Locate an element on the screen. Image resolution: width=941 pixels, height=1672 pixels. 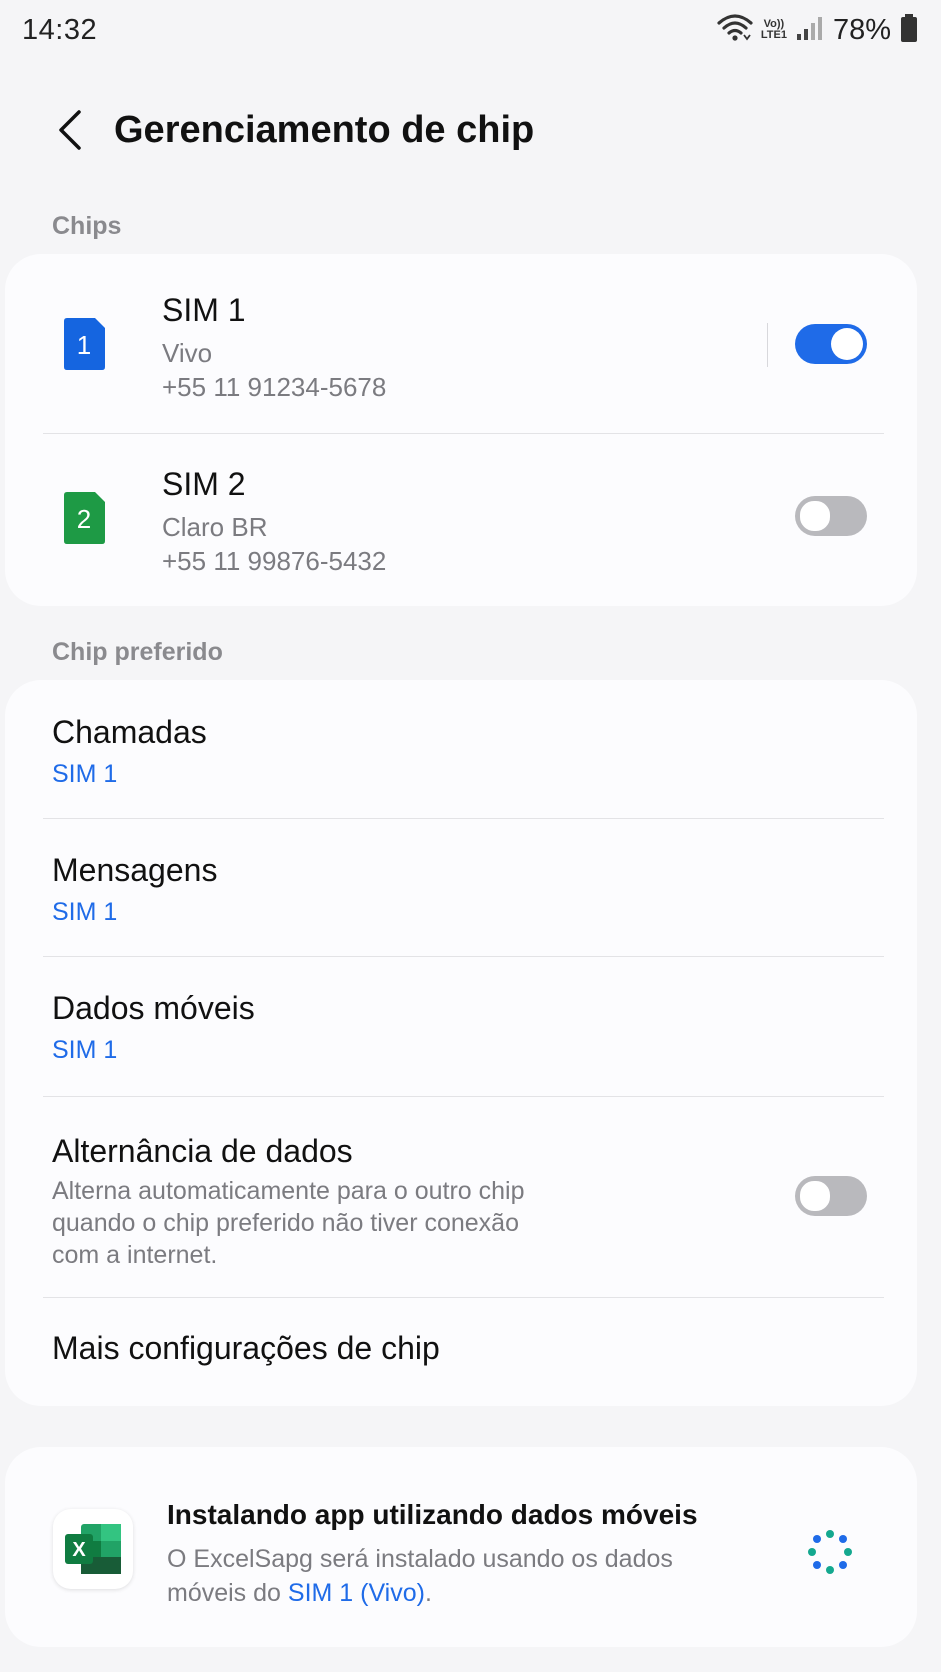
svg-text: 2 is located at coordinates (84, 519).